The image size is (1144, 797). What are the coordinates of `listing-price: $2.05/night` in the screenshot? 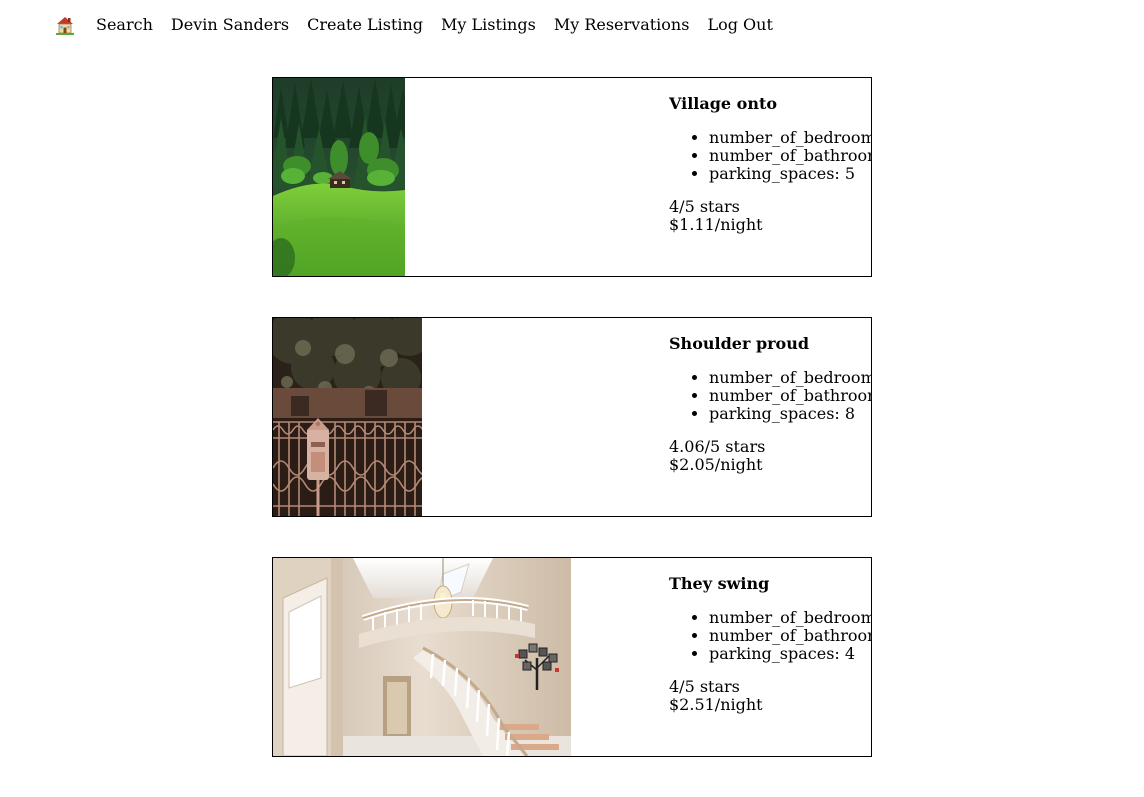 It's located at (716, 464).